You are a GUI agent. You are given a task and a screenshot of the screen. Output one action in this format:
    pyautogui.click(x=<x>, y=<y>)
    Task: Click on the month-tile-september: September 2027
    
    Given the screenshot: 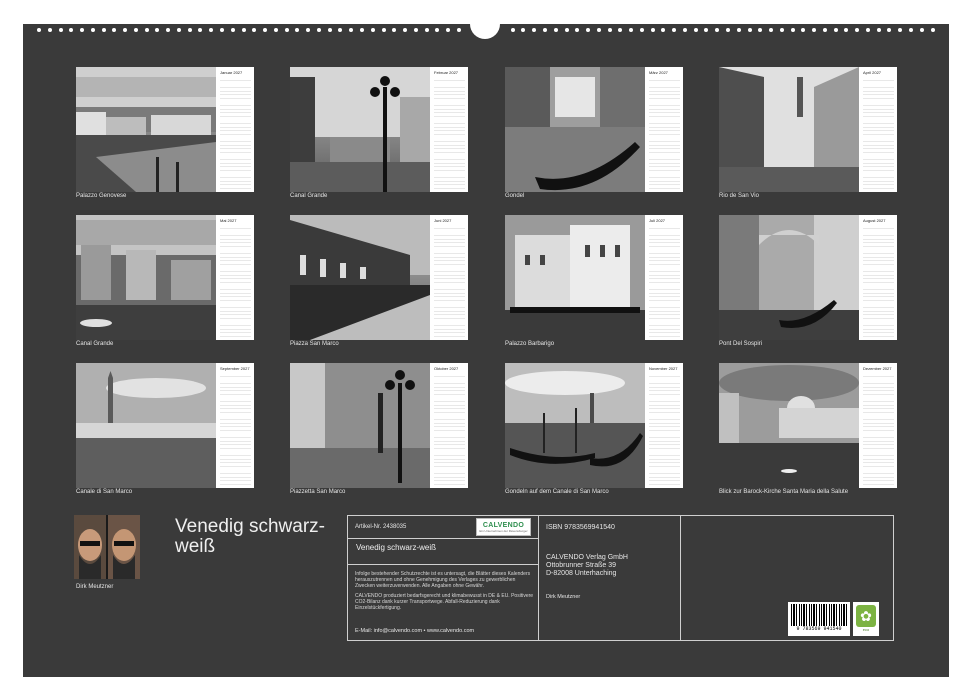 What is the action you would take?
    pyautogui.click(x=165, y=426)
    